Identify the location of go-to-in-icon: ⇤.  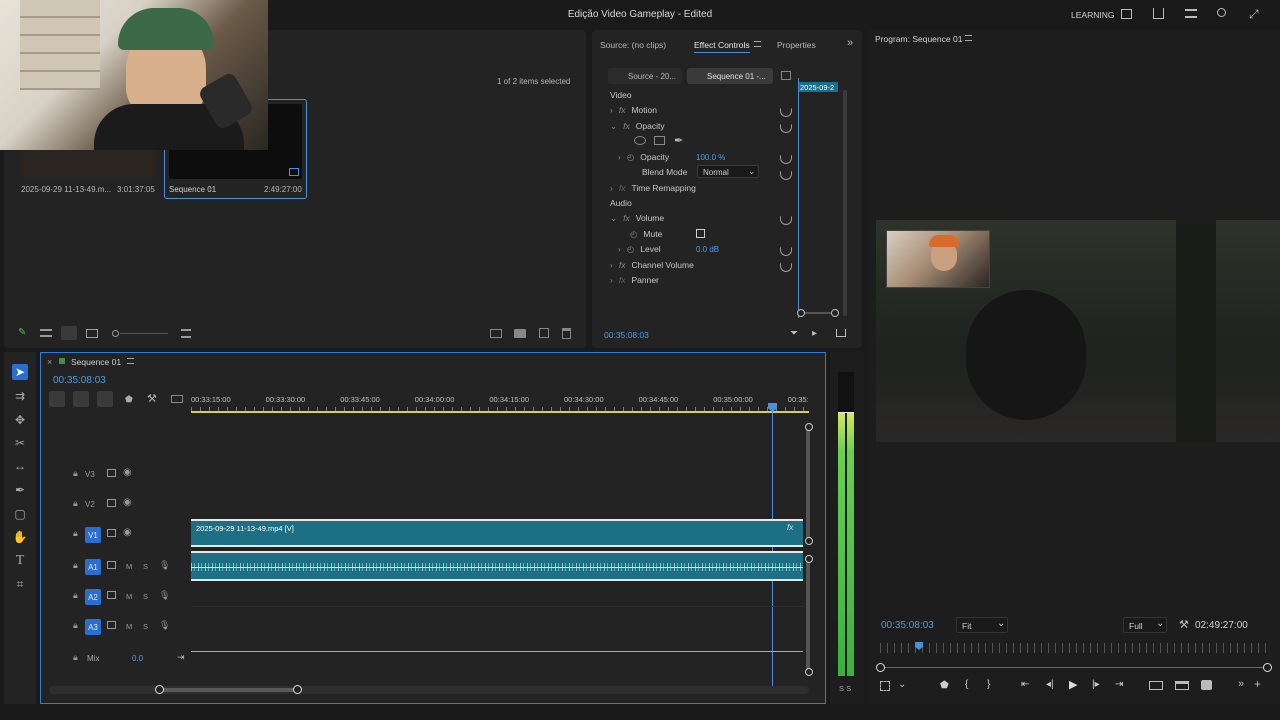
(1025, 684).